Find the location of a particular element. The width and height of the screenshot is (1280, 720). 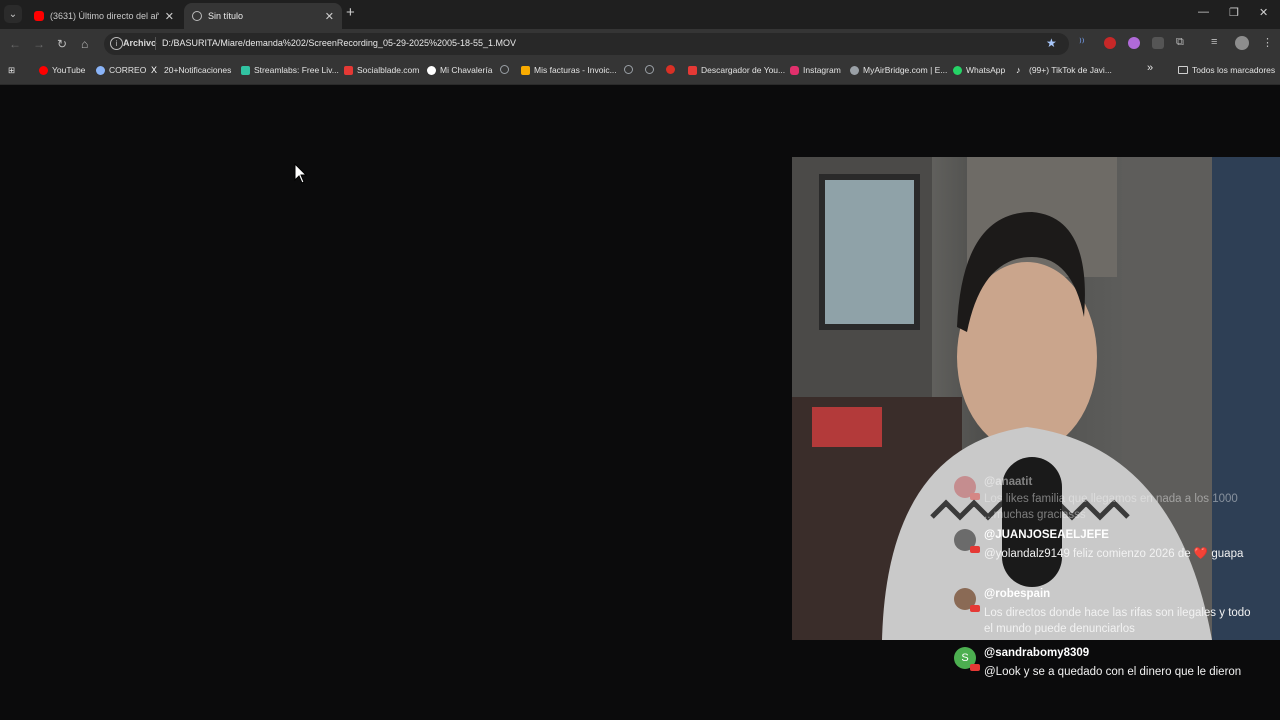

puzzle-icon: ⧉ is located at coordinates (1180, 42).